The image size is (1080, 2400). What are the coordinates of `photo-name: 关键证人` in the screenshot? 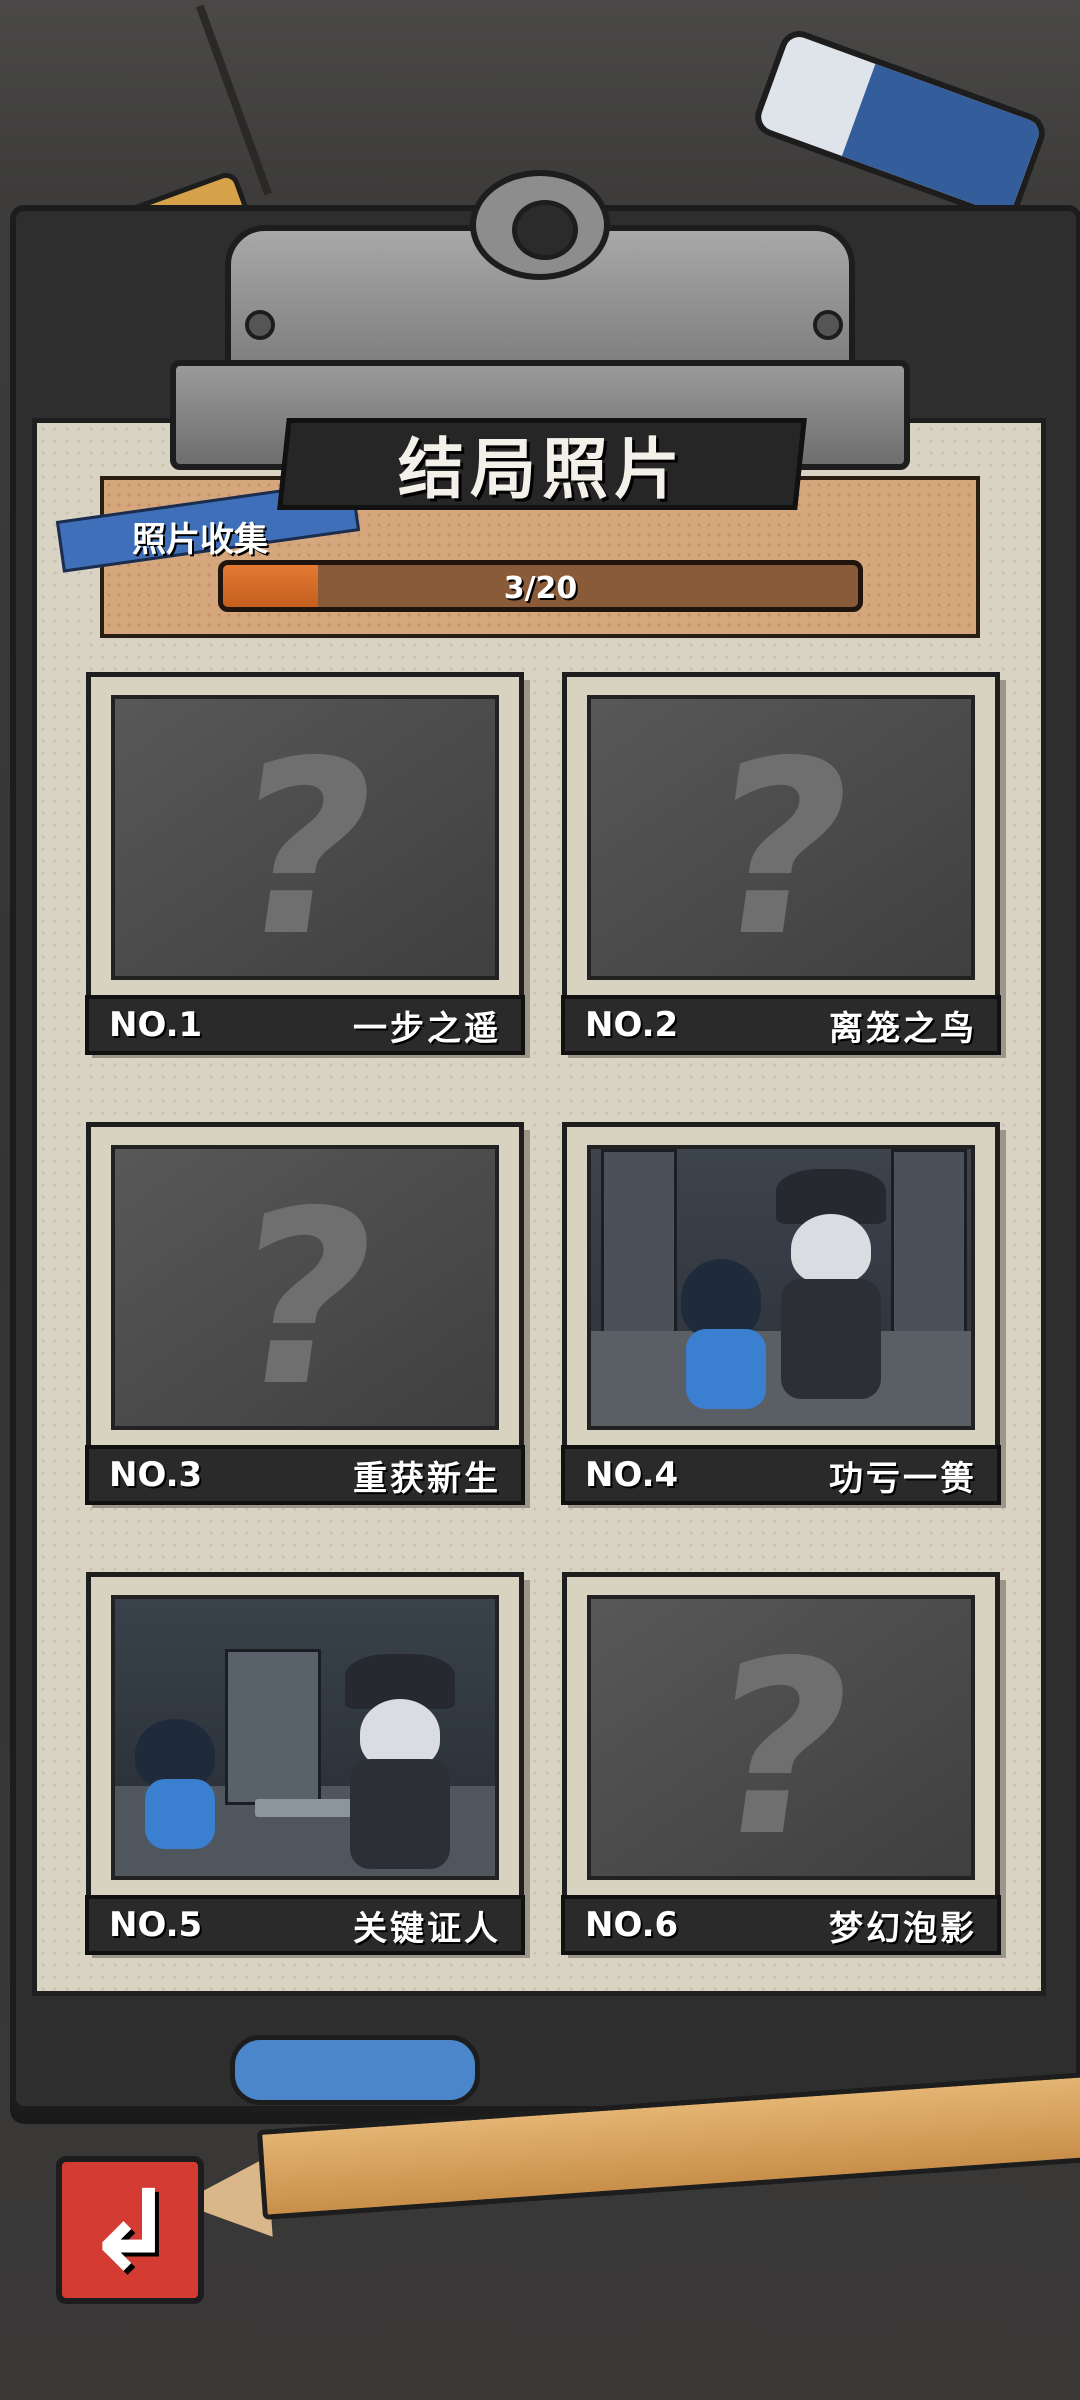 It's located at (427, 1928).